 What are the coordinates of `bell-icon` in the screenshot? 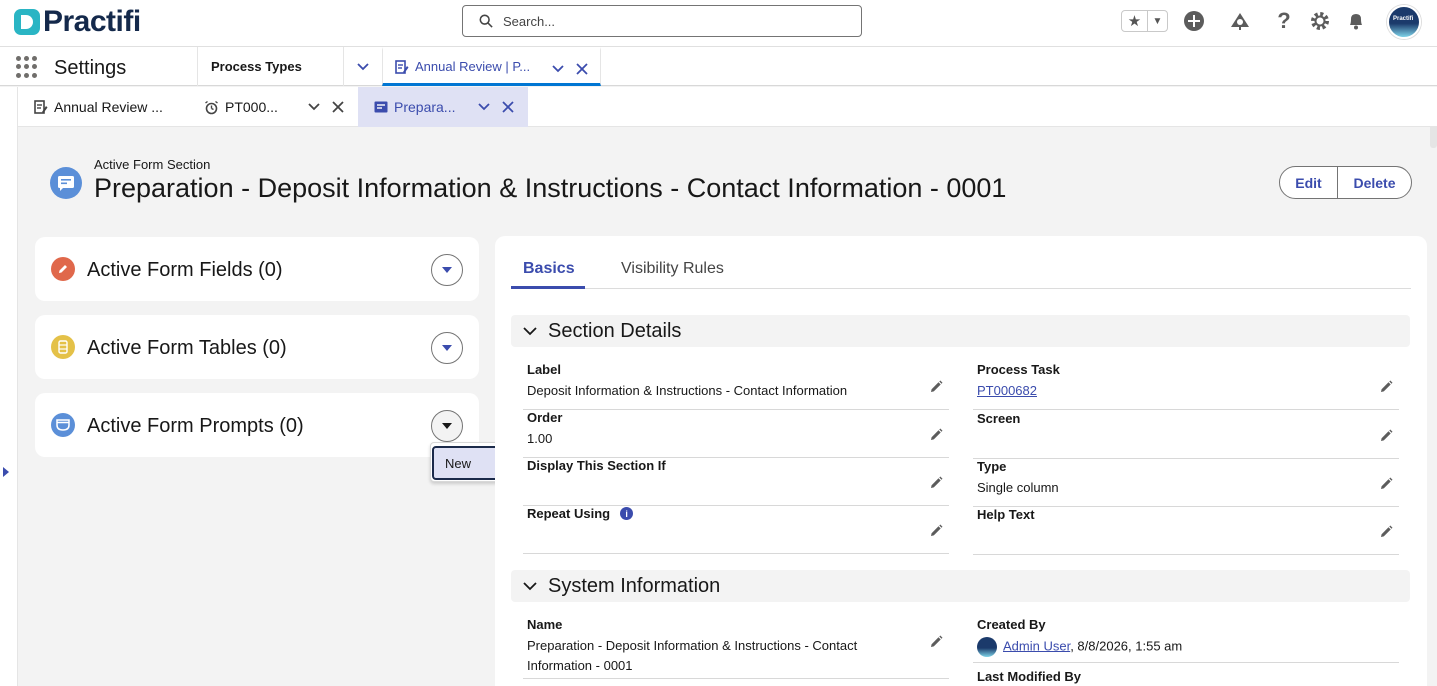 It's located at (1356, 21).